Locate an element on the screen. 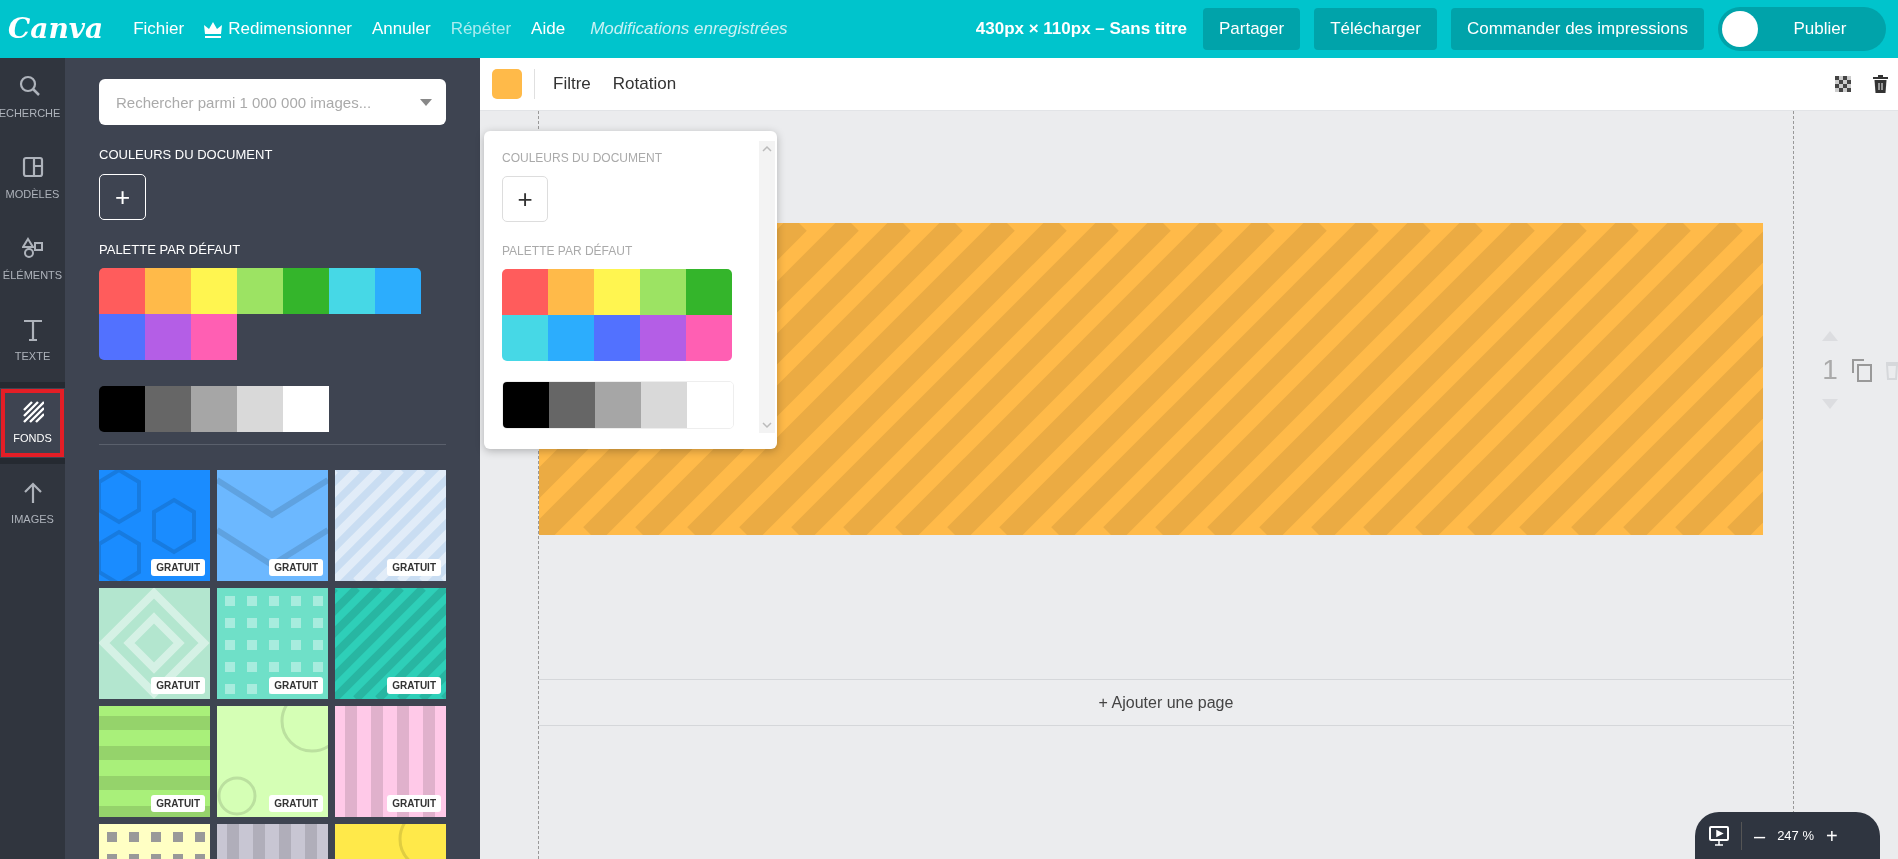 The width and height of the screenshot is (1898, 859). publish-toggle: Publier is located at coordinates (1802, 29).